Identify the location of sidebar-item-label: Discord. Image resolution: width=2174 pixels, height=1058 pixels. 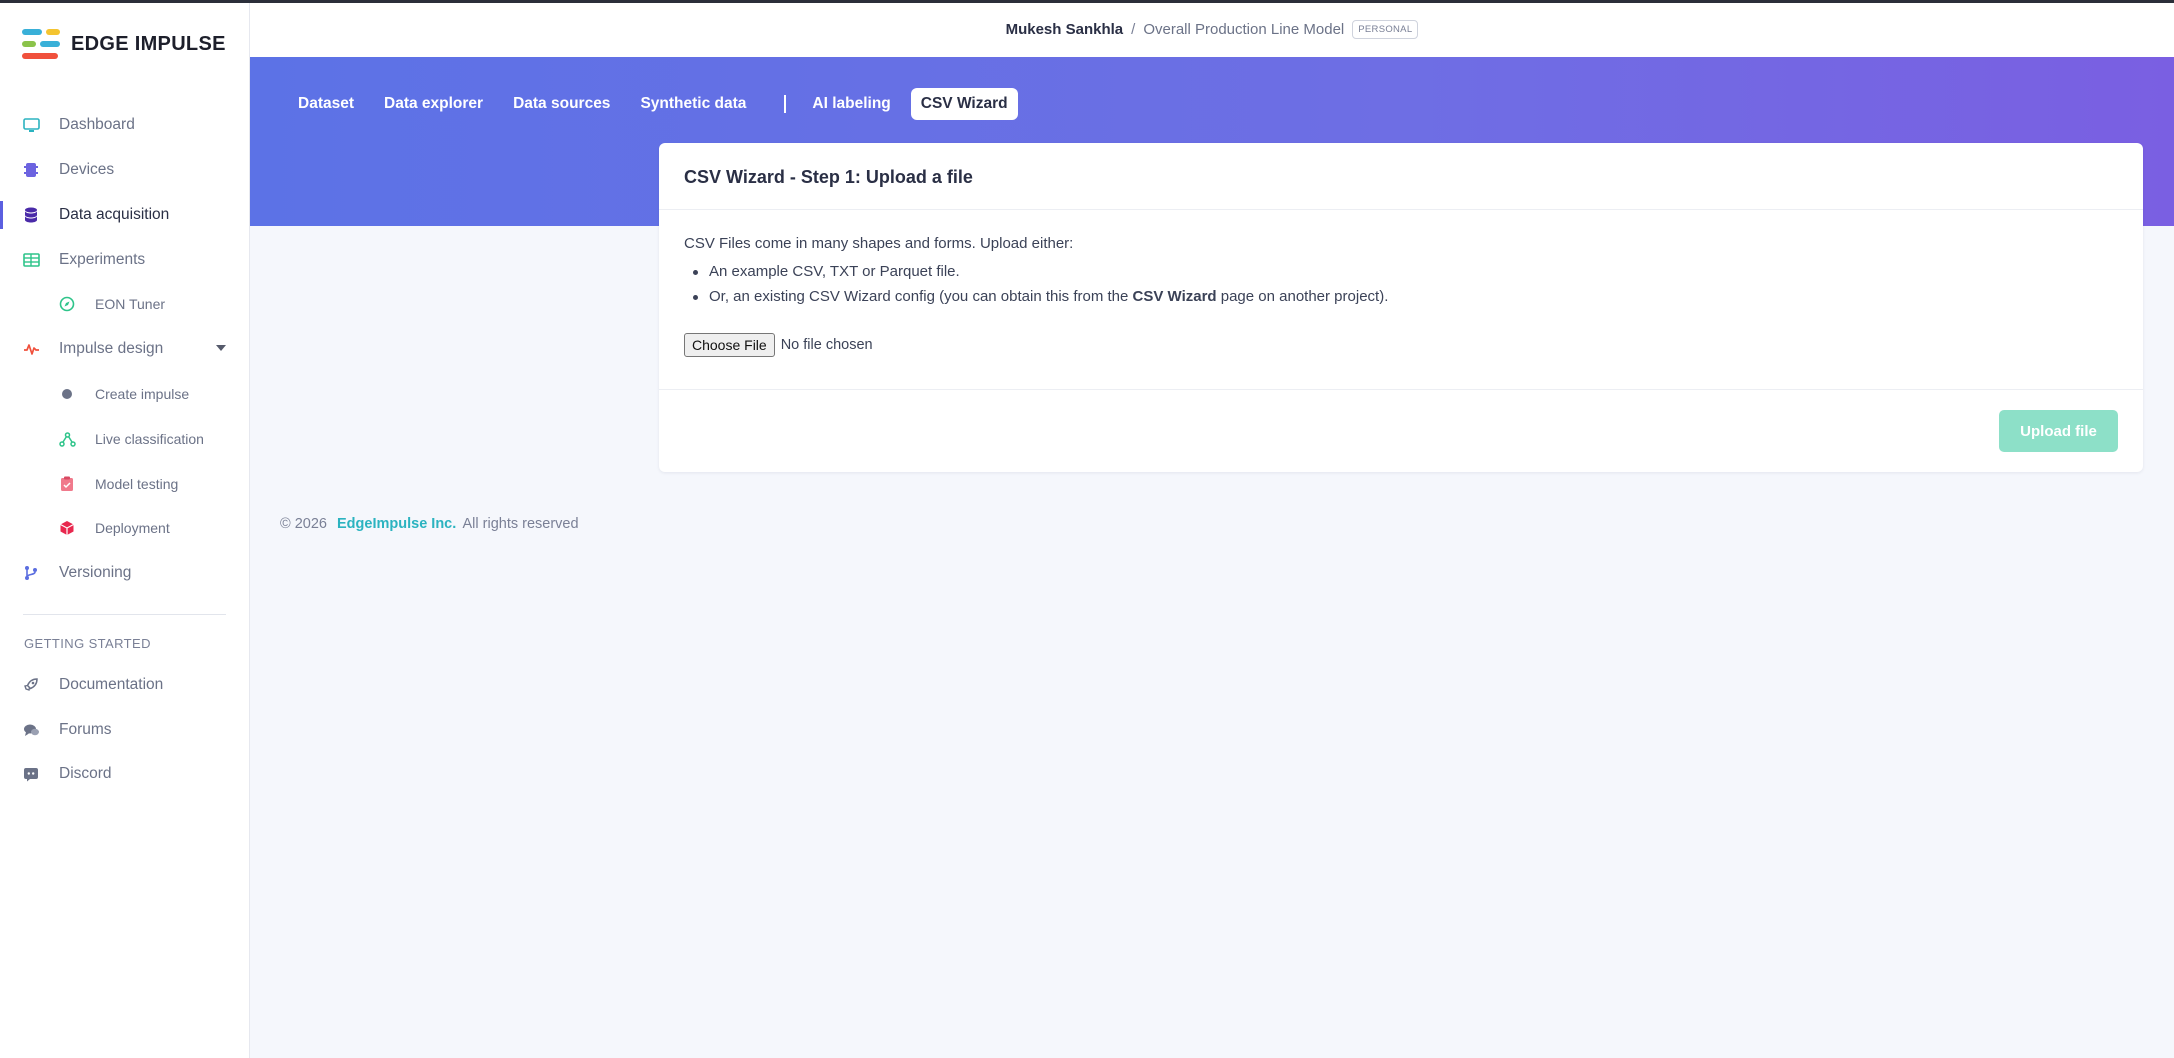
(85, 773).